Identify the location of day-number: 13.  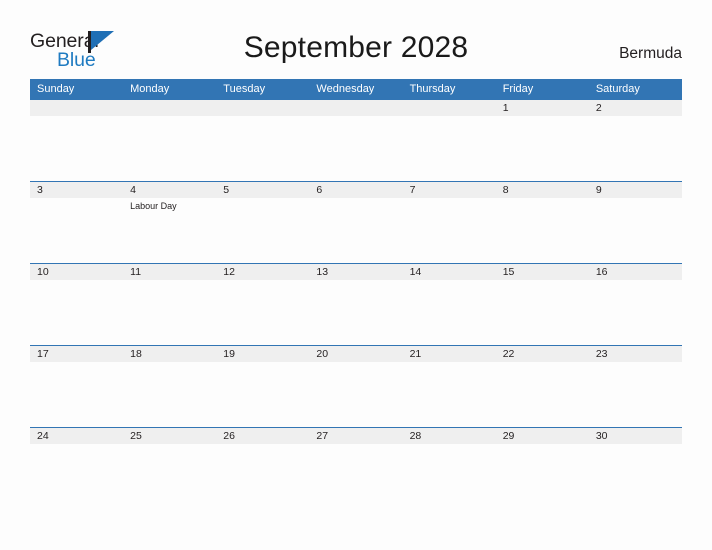
(356, 272).